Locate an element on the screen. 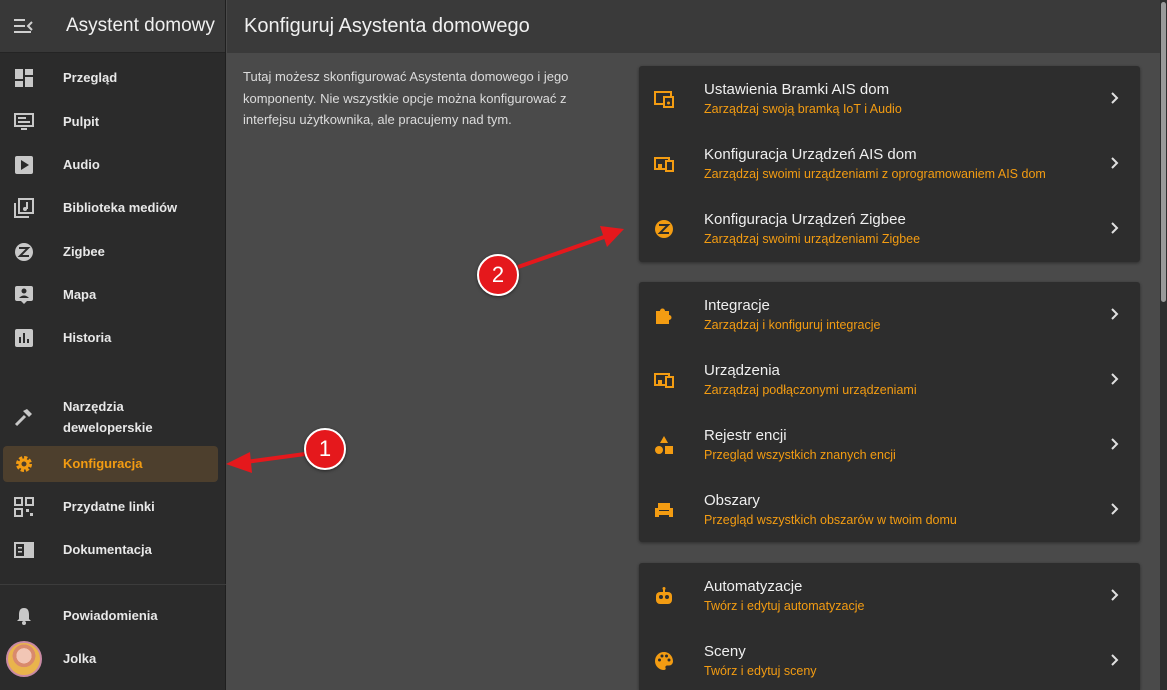 The width and height of the screenshot is (1167, 690). arrow-2-line is located at coordinates (561, 252).